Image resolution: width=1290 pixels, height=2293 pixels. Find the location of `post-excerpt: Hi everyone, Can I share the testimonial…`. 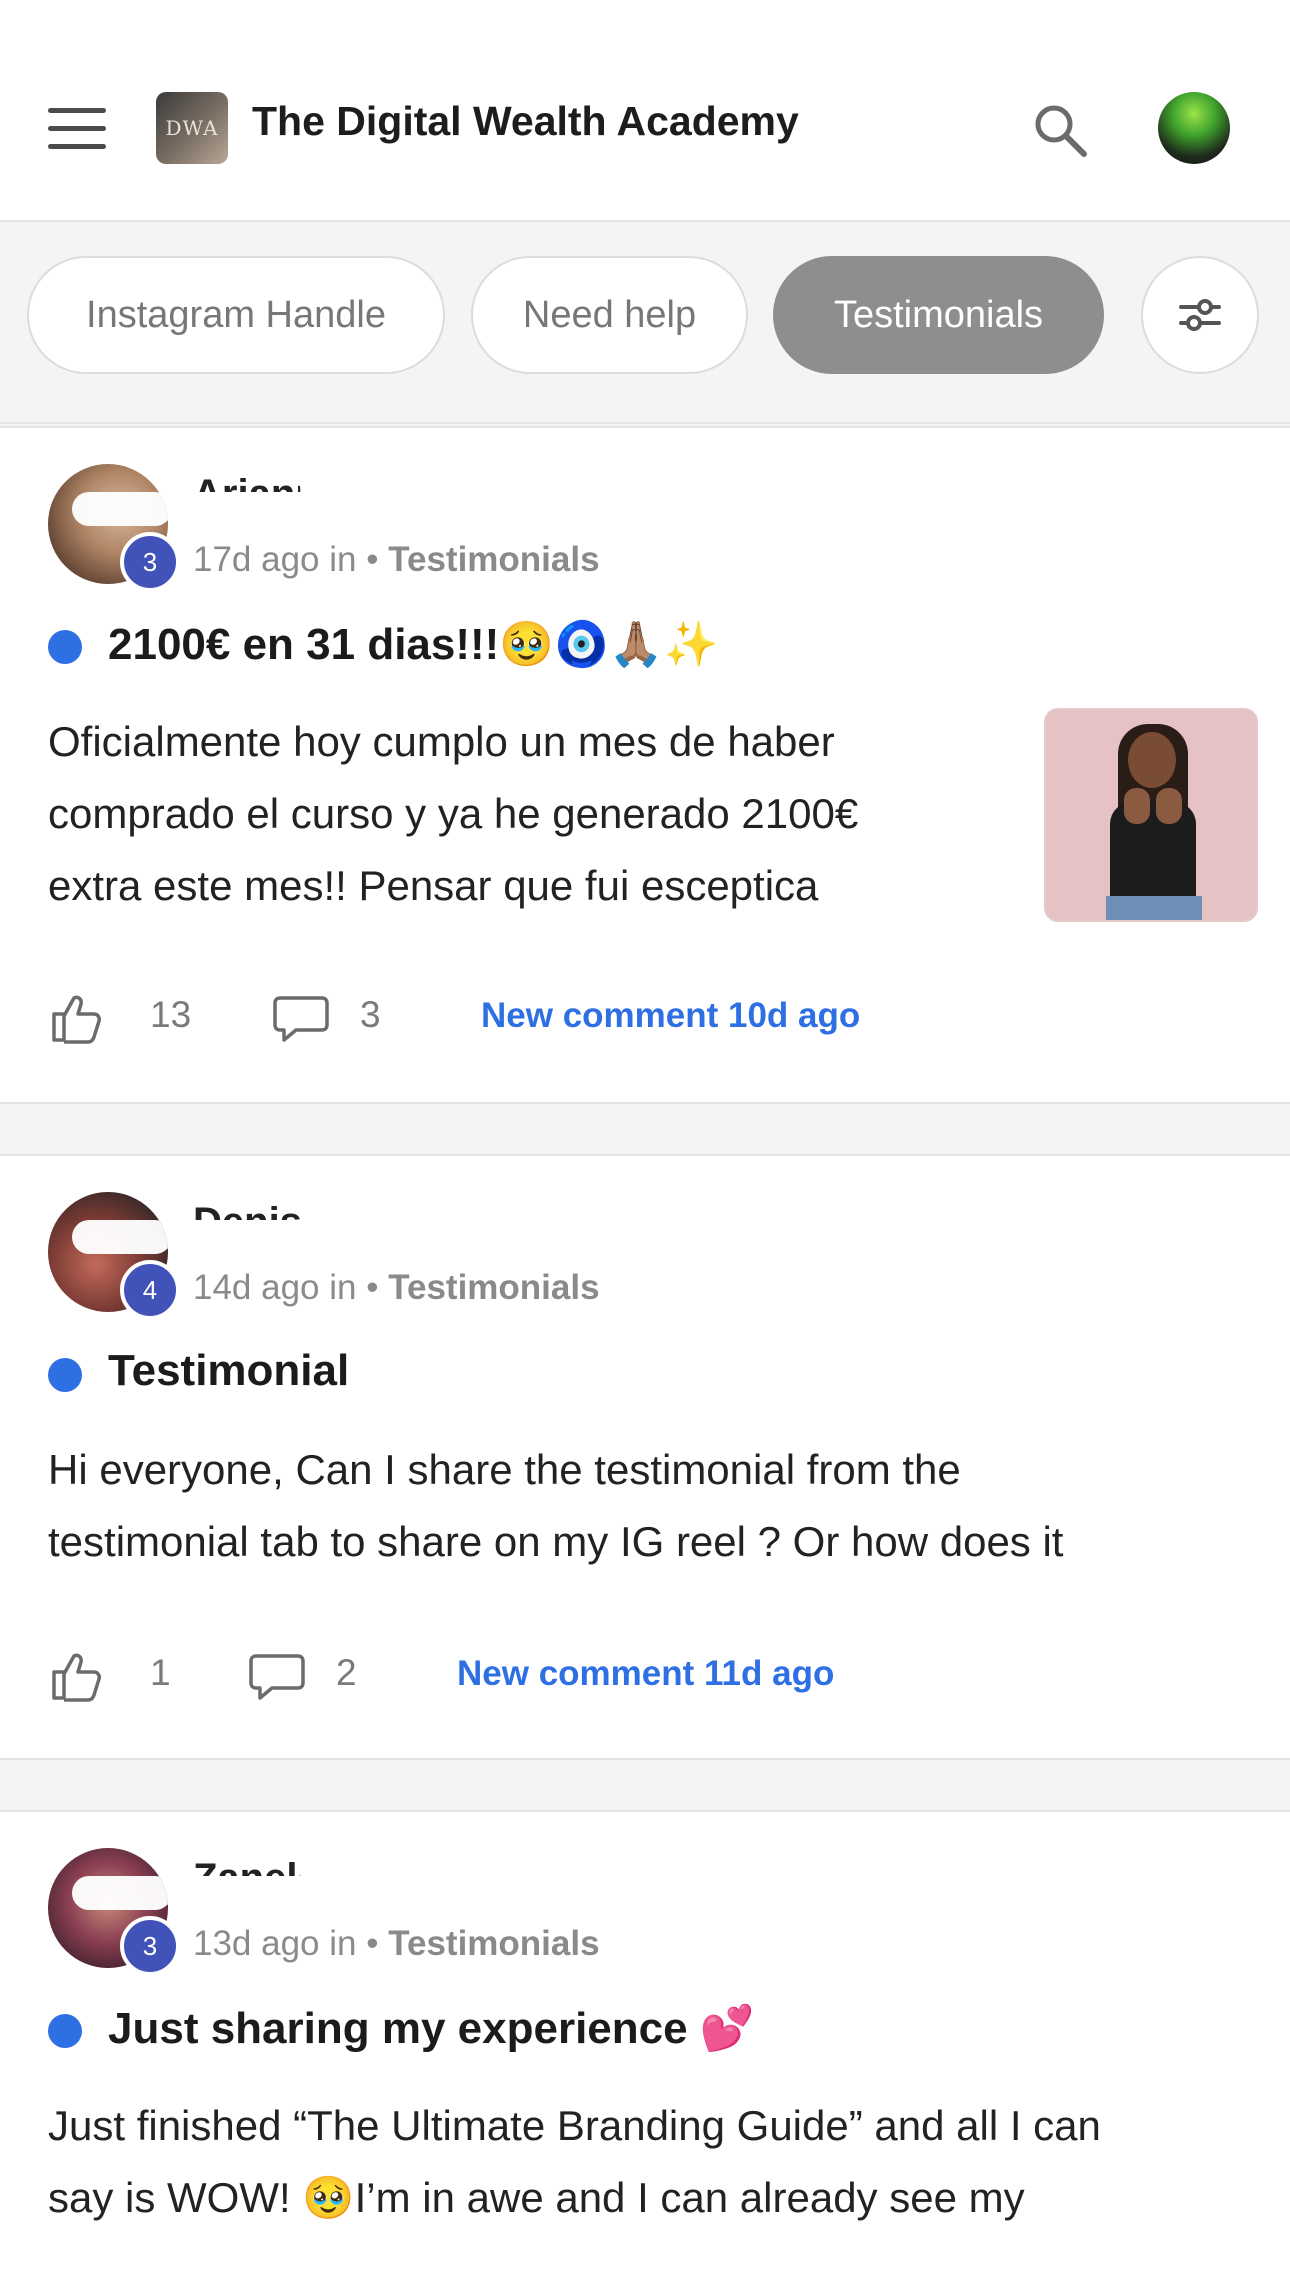

post-excerpt: Hi everyone, Can I share the testimonial… is located at coordinates (648, 1506).